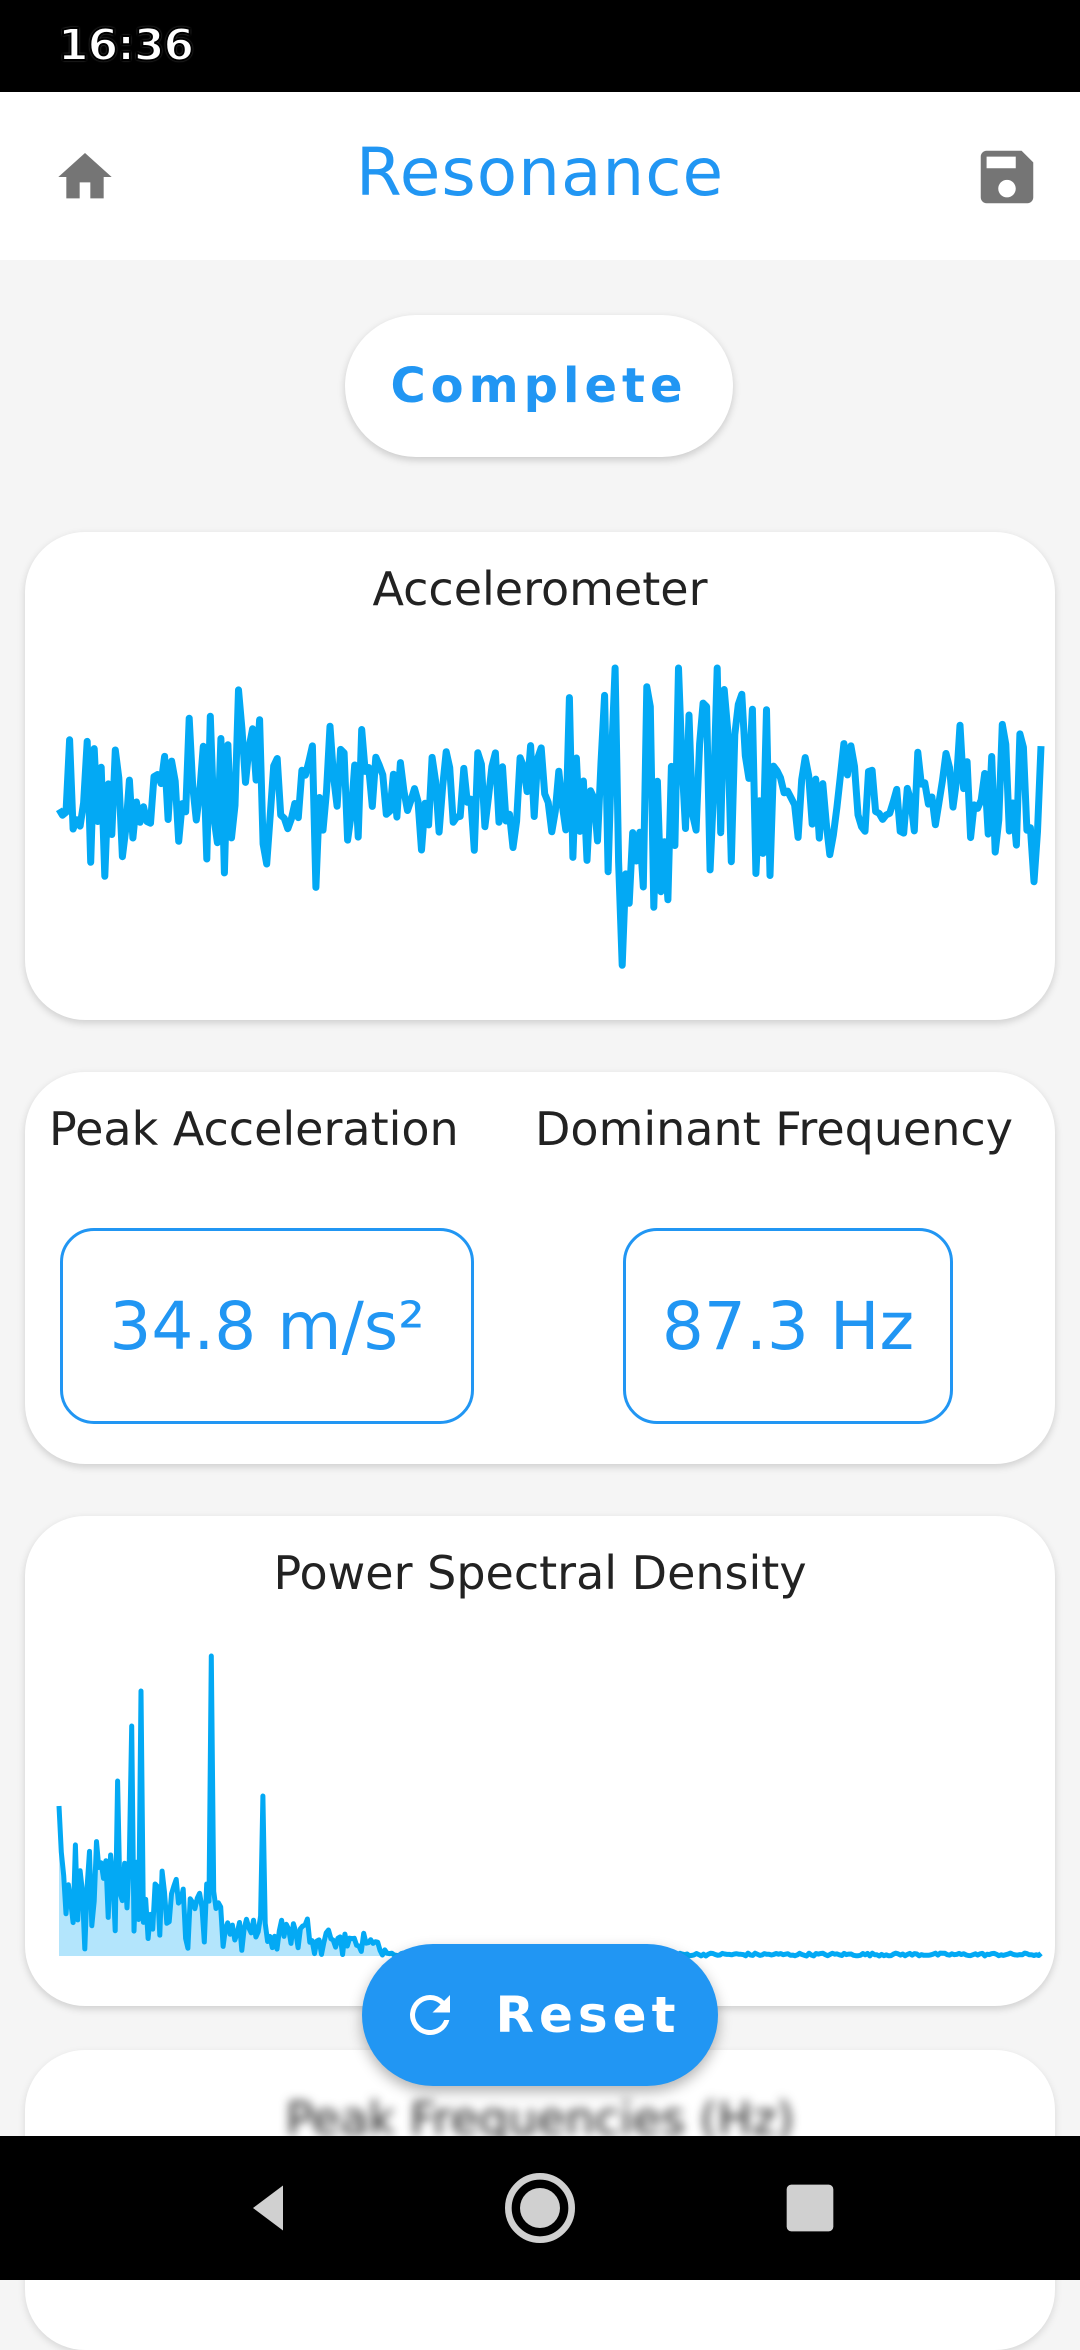  What do you see at coordinates (588, 2015) in the screenshot?
I see `reset-label: Reset` at bounding box center [588, 2015].